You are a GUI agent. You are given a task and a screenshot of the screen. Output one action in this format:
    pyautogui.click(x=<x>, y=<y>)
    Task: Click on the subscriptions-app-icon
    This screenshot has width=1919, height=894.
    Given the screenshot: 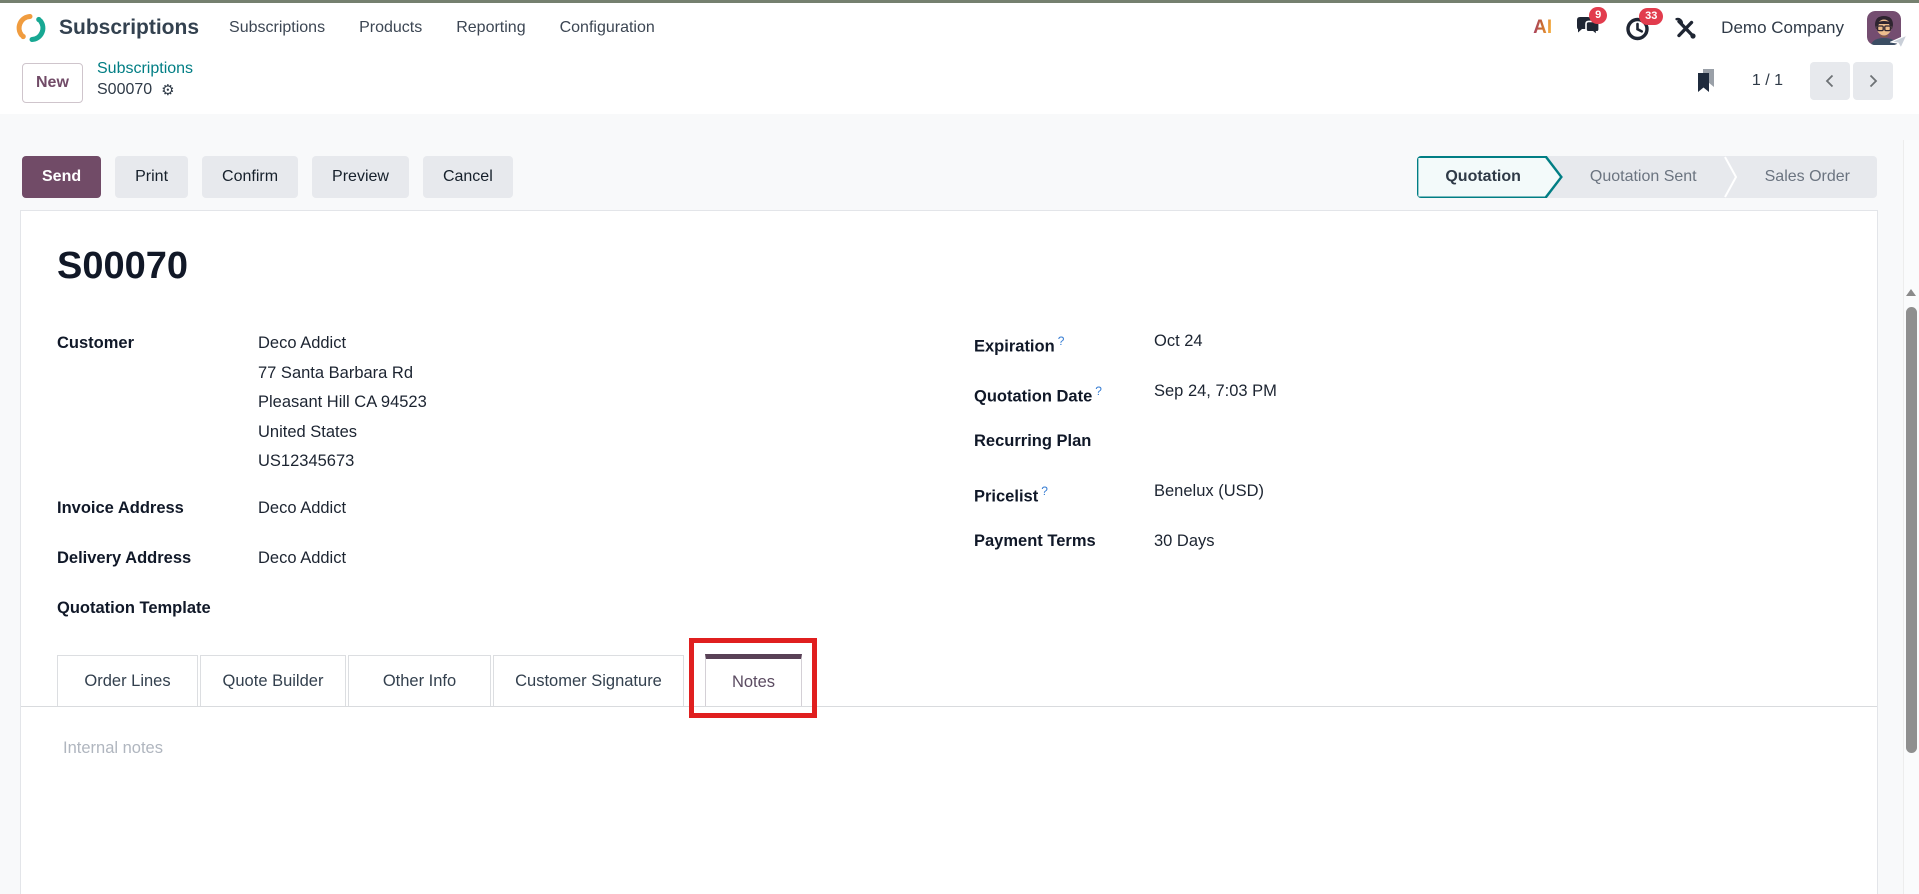 What is the action you would take?
    pyautogui.click(x=31, y=28)
    